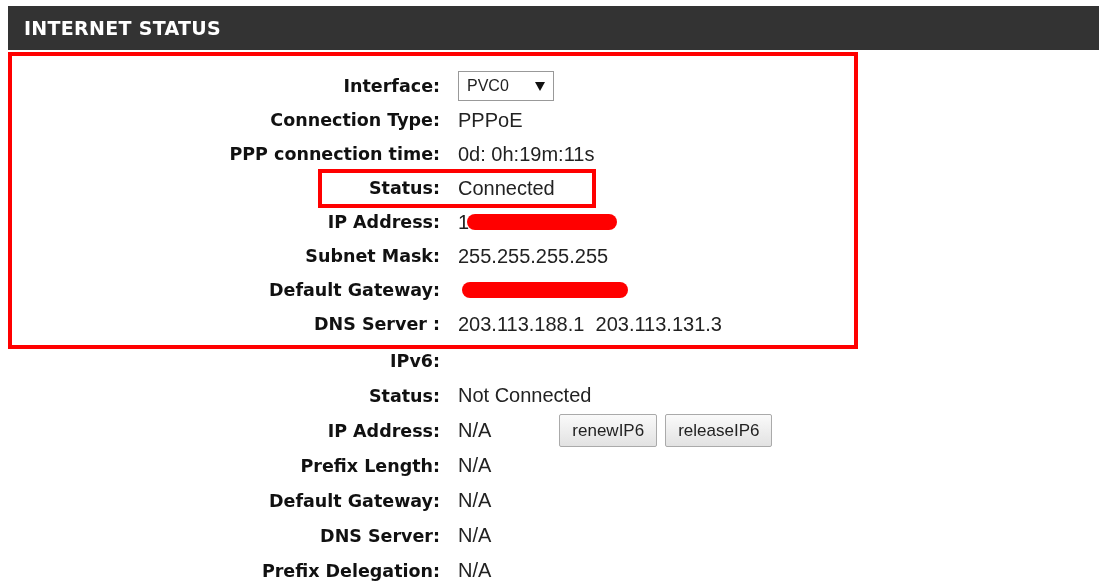  I want to click on field-value: PPPoE, so click(490, 120).